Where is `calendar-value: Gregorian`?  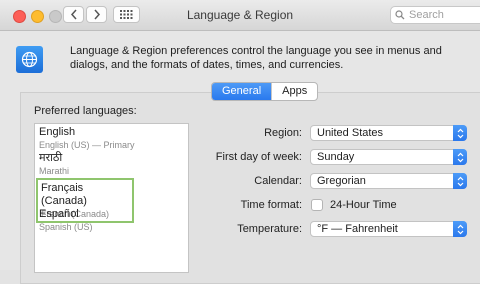
calendar-value: Gregorian is located at coordinates (341, 181).